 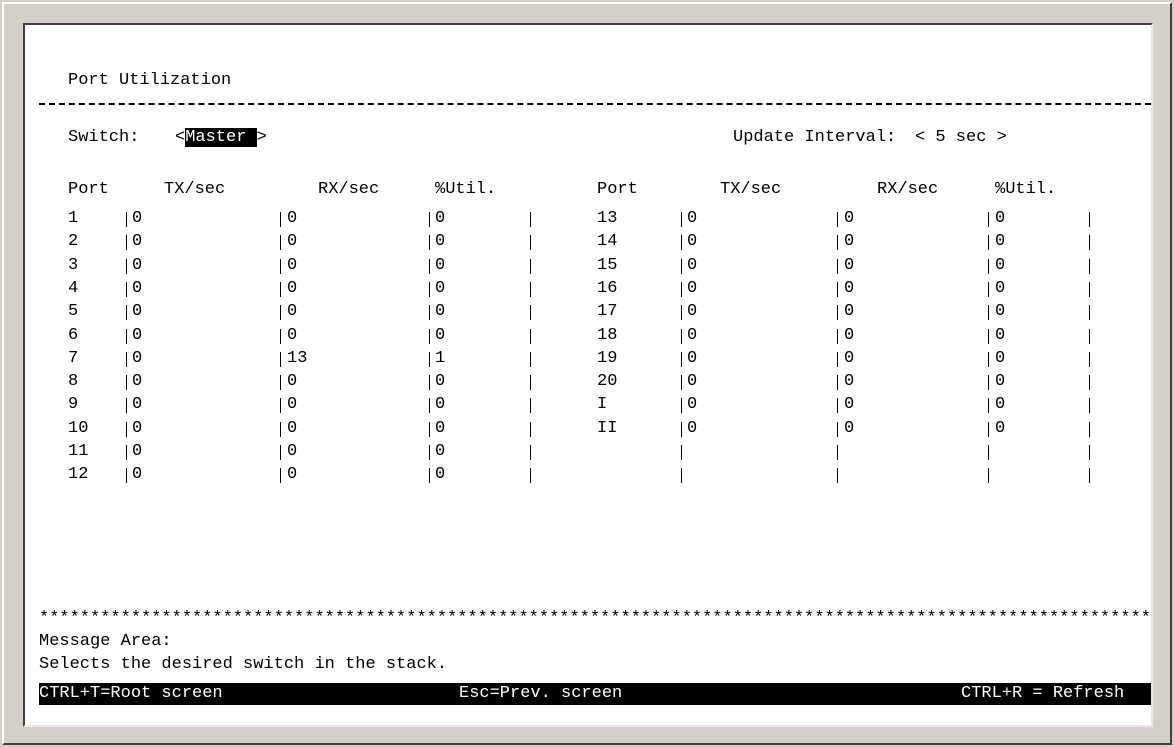 I want to click on cell-port: 9, so click(x=73, y=404).